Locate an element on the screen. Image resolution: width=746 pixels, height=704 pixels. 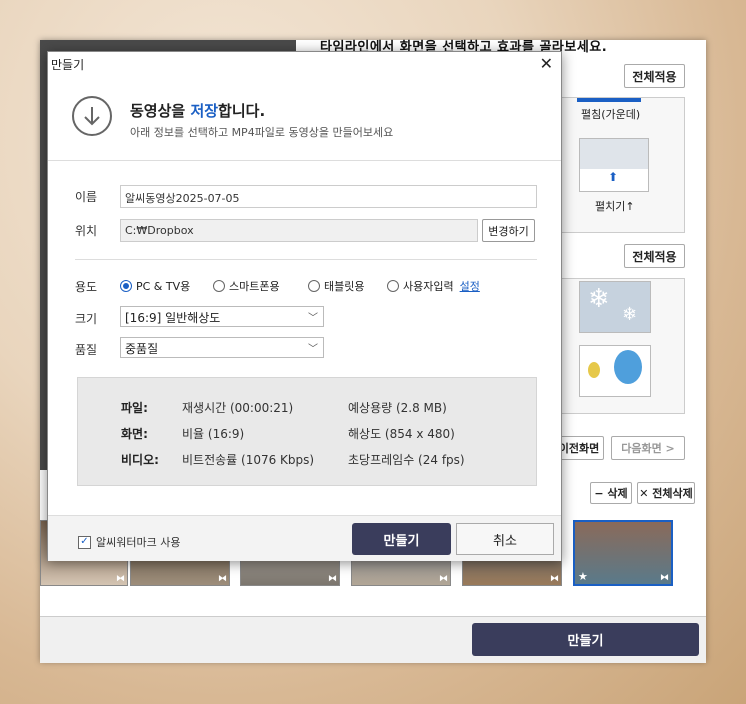
cancel-button: 취소 is located at coordinates (505, 539).